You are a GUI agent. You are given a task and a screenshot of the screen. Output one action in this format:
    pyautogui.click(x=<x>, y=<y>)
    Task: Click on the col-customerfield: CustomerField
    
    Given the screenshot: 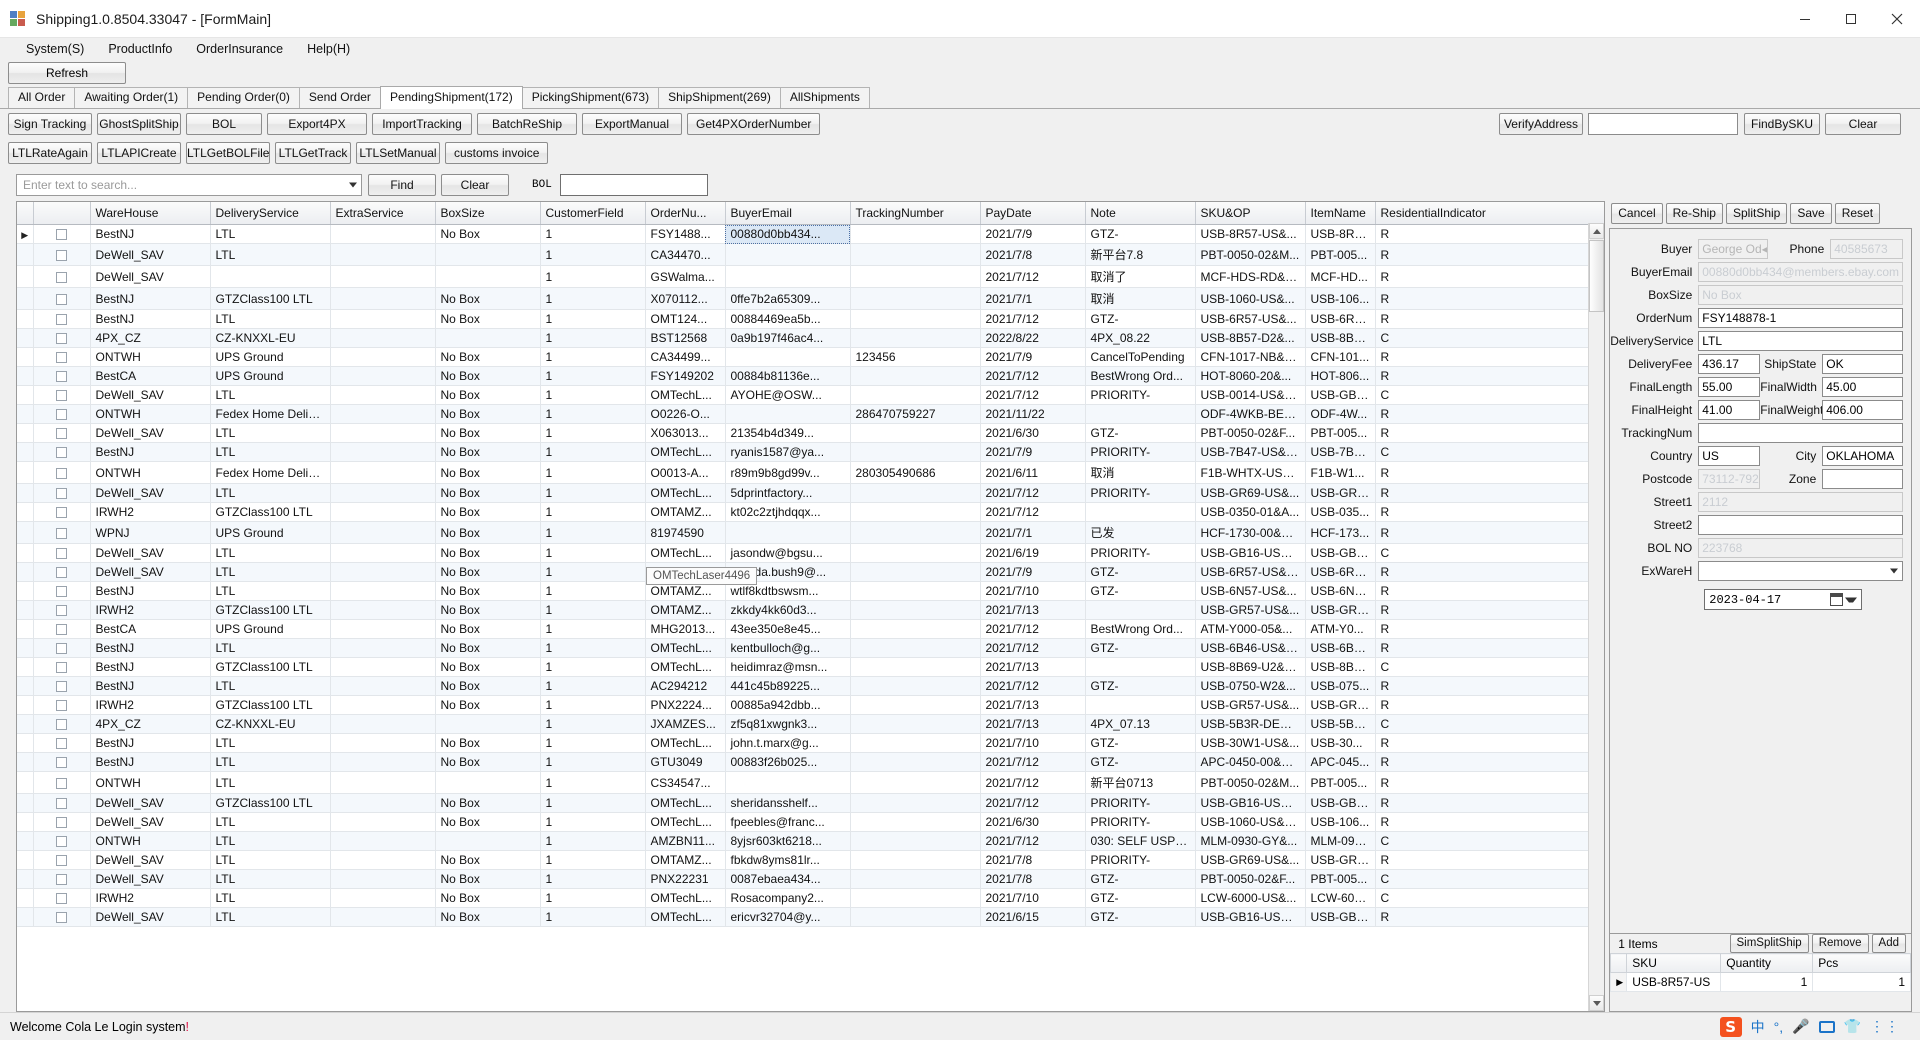 What is the action you would take?
    pyautogui.click(x=593, y=213)
    